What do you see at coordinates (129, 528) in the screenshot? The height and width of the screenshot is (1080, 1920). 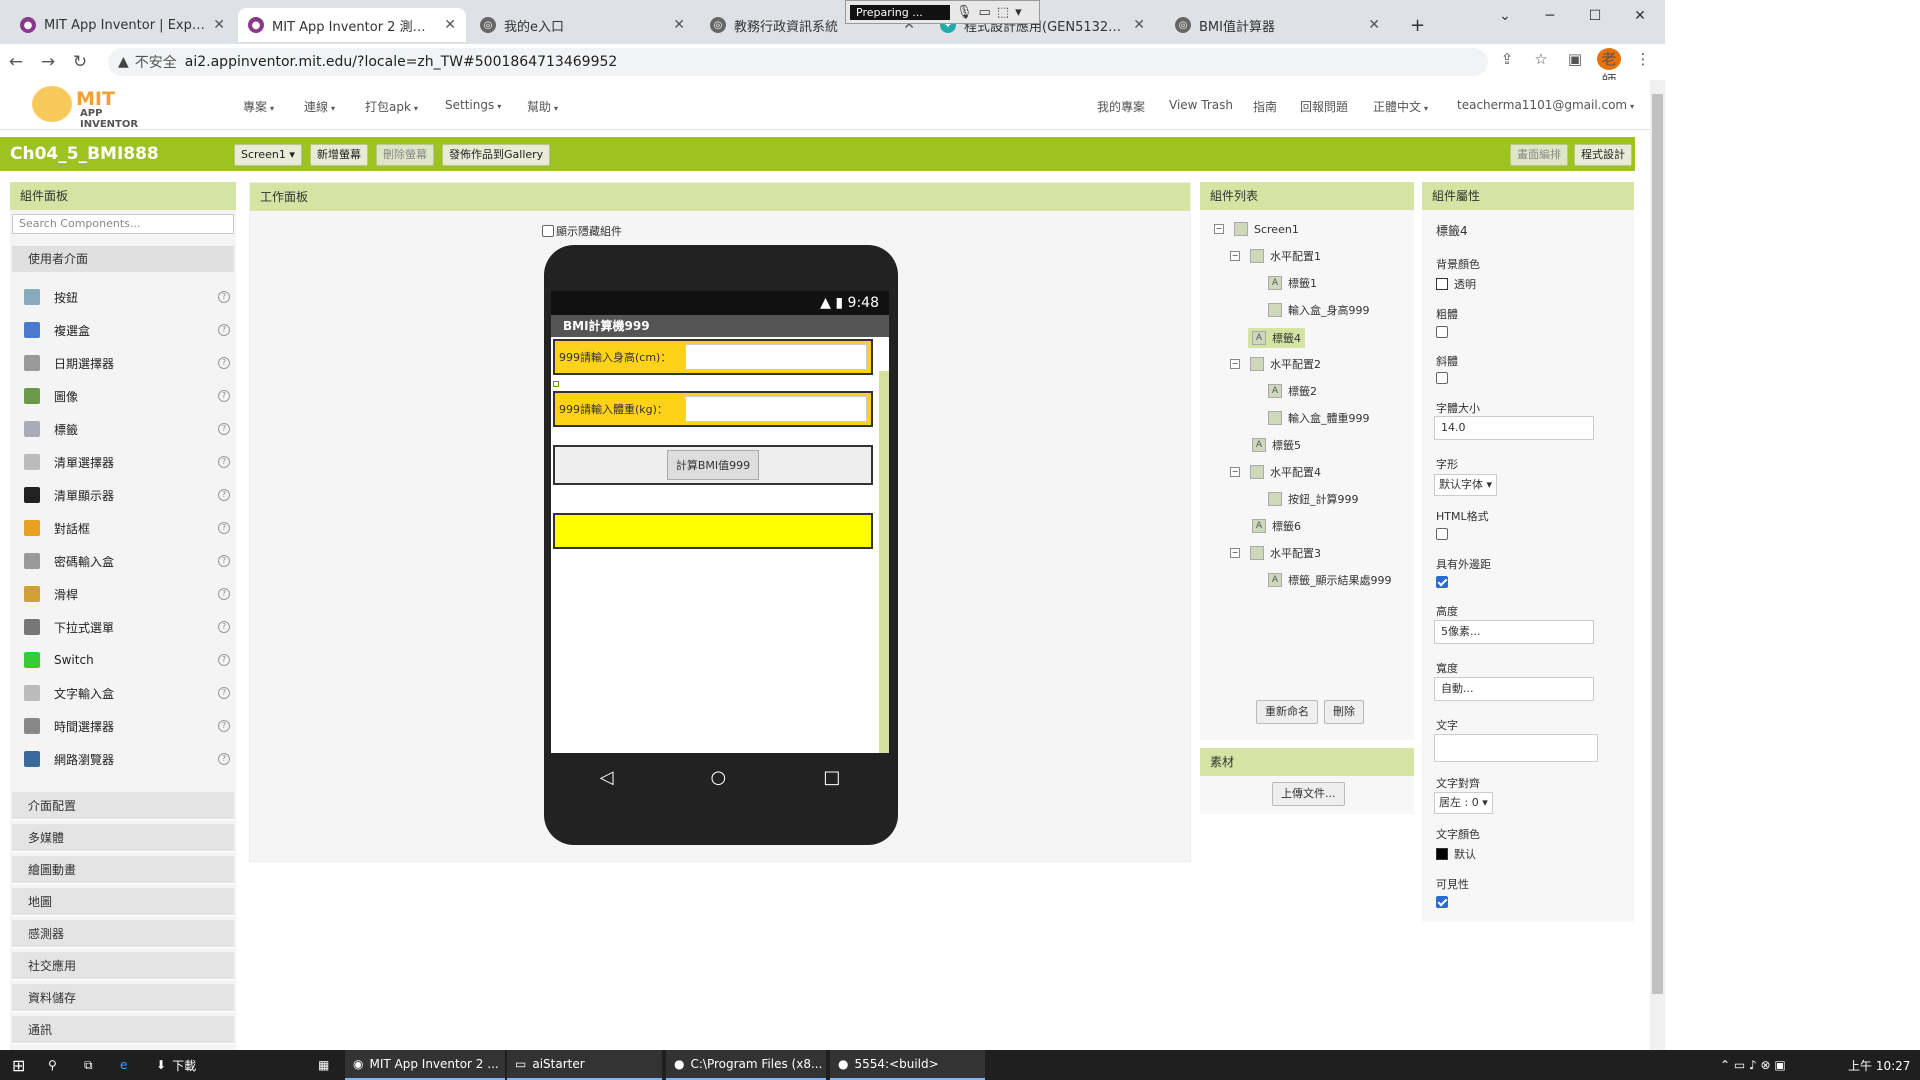 I see `palette-item-notifier: 對話框?` at bounding box center [129, 528].